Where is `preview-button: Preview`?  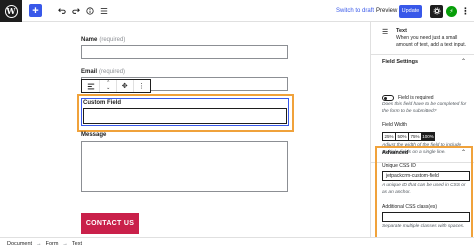
preview-button: Preview is located at coordinates (386, 11).